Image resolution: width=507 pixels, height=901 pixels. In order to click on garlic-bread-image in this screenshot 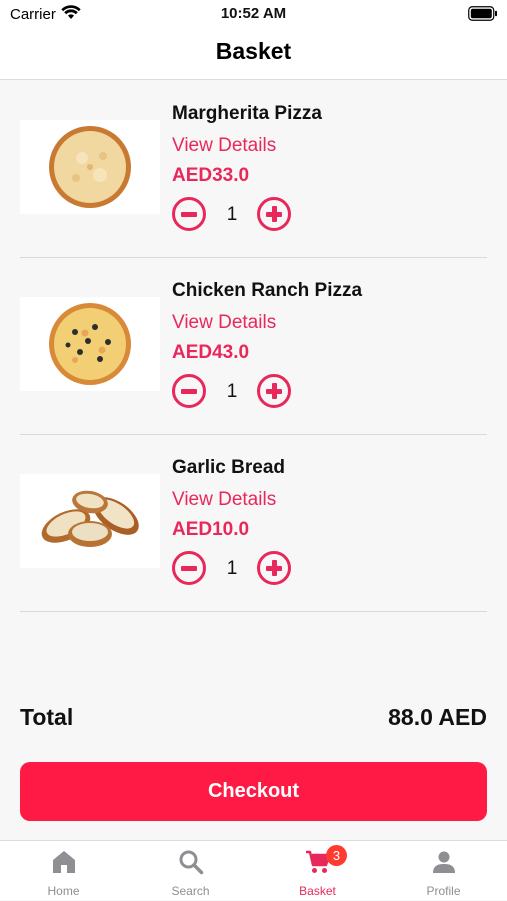, I will do `click(90, 521)`.